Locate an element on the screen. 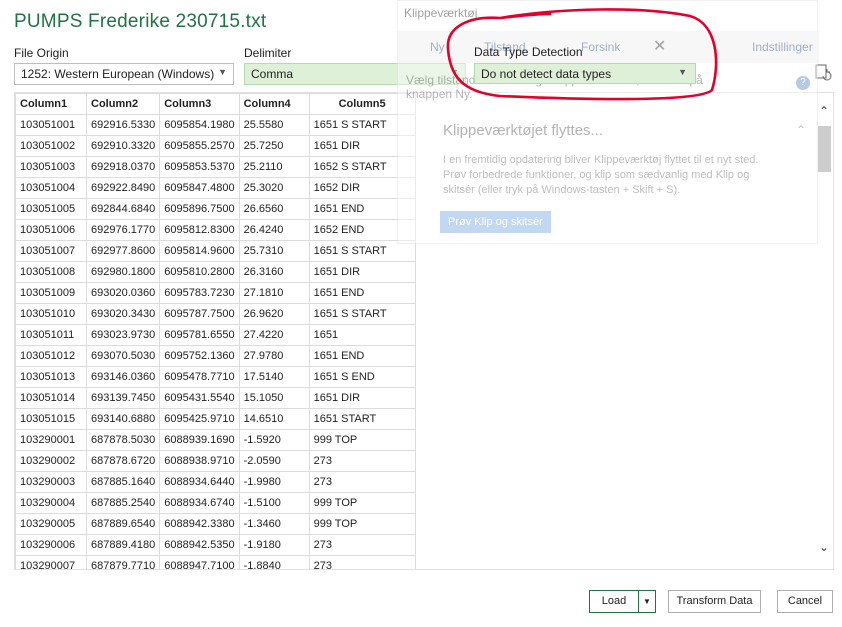 The height and width of the screenshot is (627, 842). window-title: PUMPS Frederike 230715.txt is located at coordinates (140, 21).